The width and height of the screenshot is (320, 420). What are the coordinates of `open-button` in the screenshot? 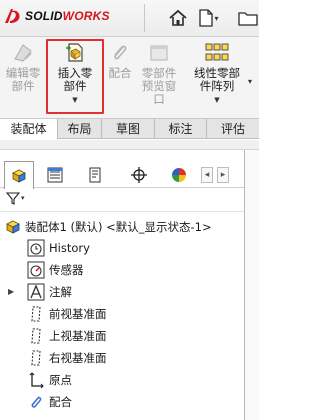 It's located at (247, 18).